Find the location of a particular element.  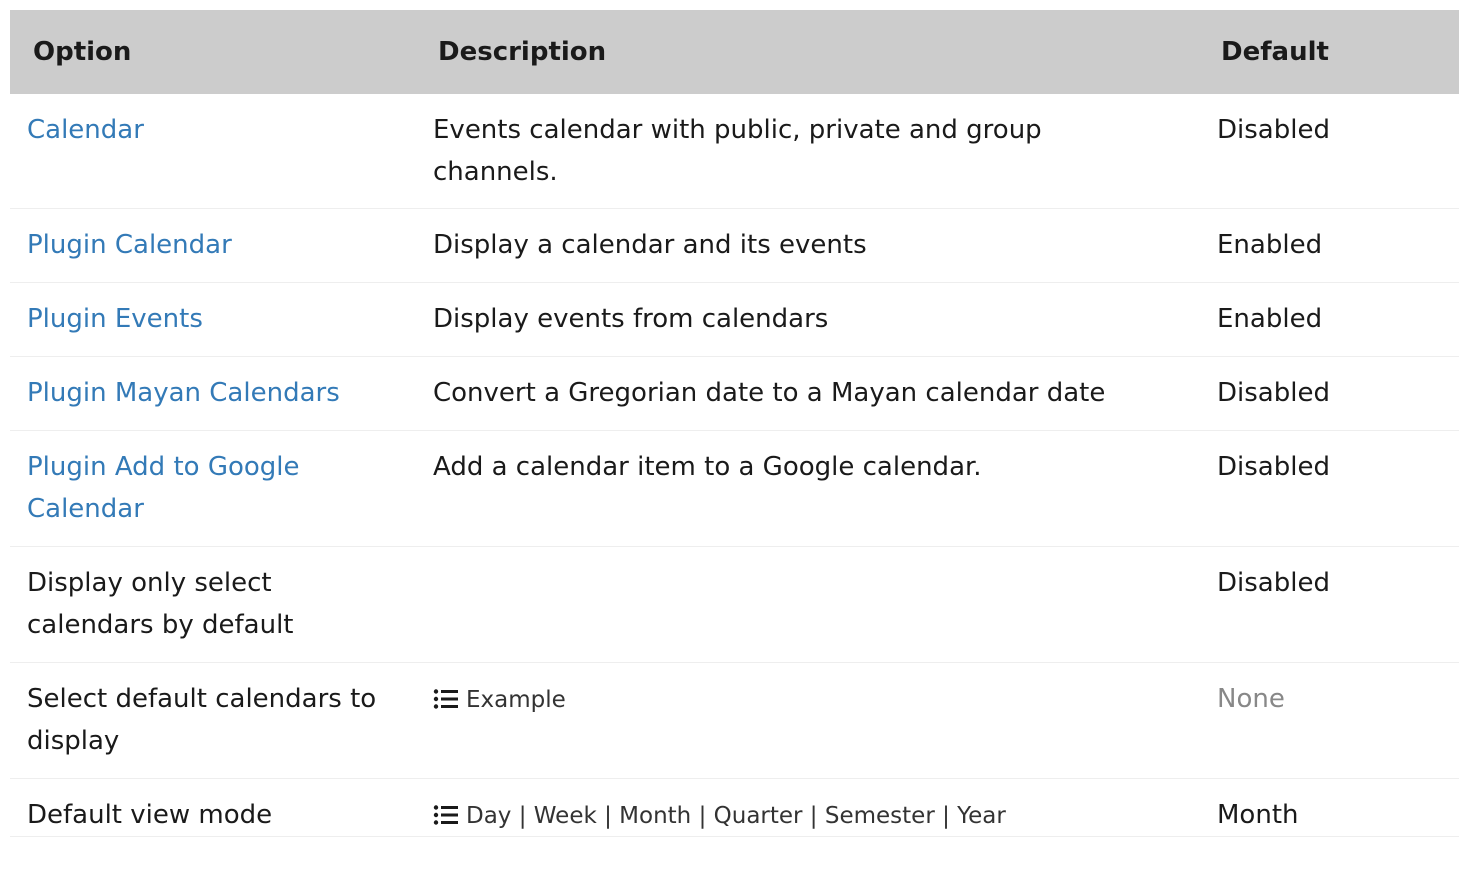

default-value-muted: None is located at coordinates (1251, 699).